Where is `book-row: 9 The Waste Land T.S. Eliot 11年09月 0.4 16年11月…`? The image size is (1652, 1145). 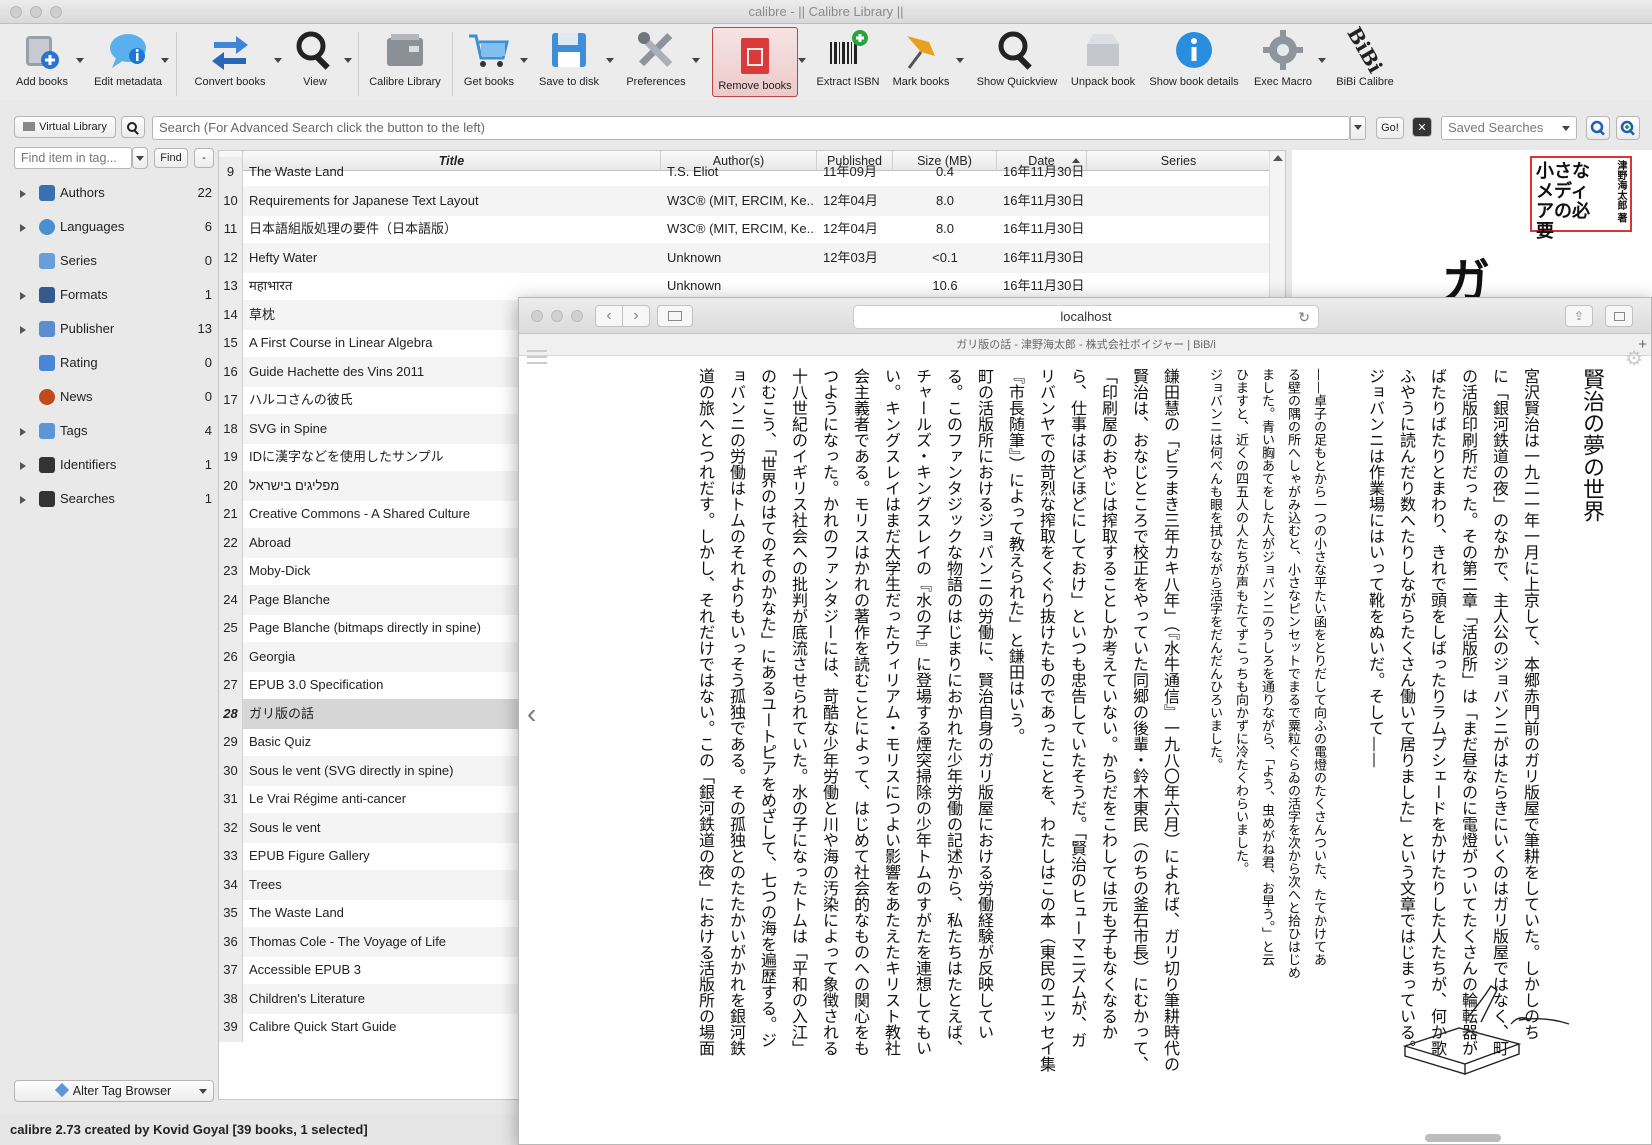 book-row: 9 The Waste Land T.S. Eliot 11年09月 0.4 16年11月… is located at coordinates (744, 172).